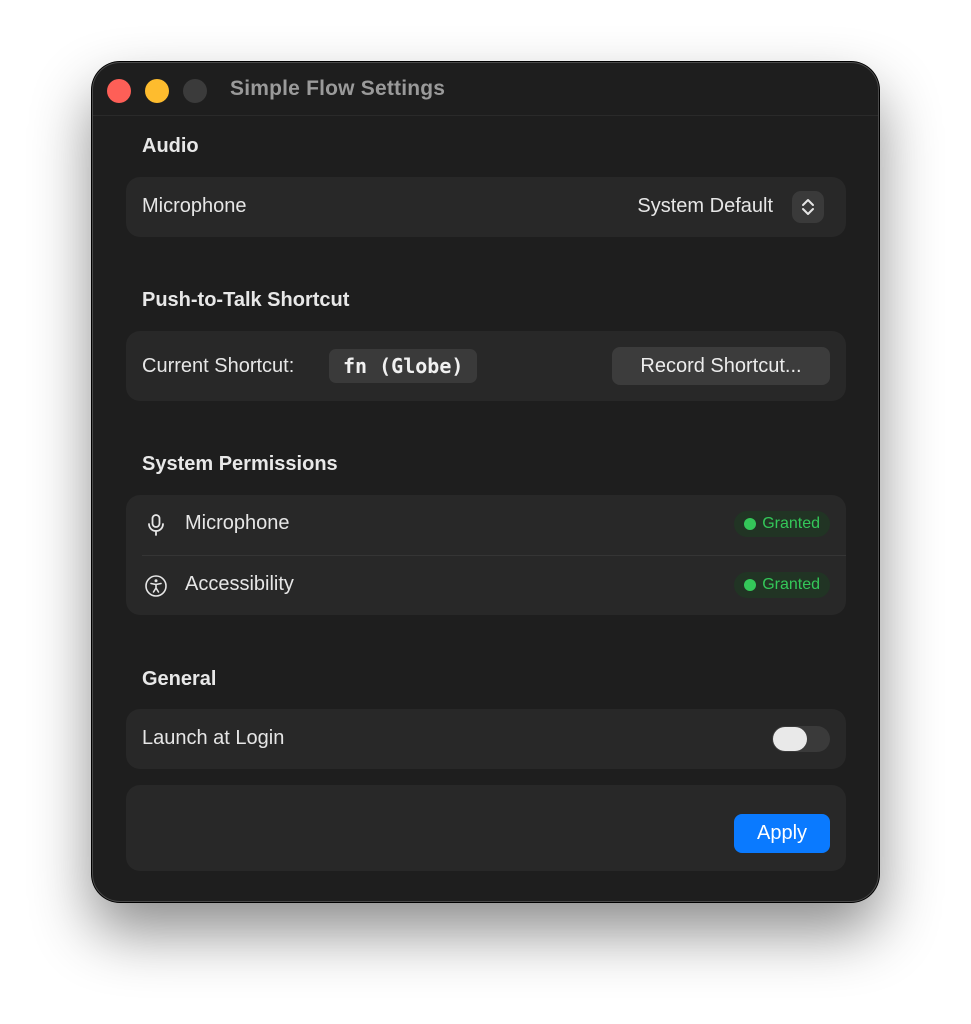 The height and width of the screenshot is (1024, 971). I want to click on current-shortcut-label: Current Shortcut:, so click(218, 366).